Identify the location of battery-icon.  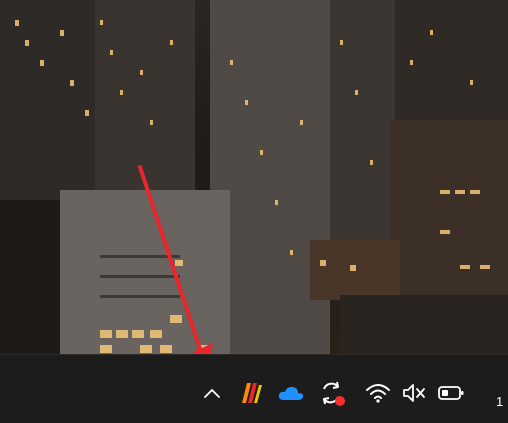
(451, 393).